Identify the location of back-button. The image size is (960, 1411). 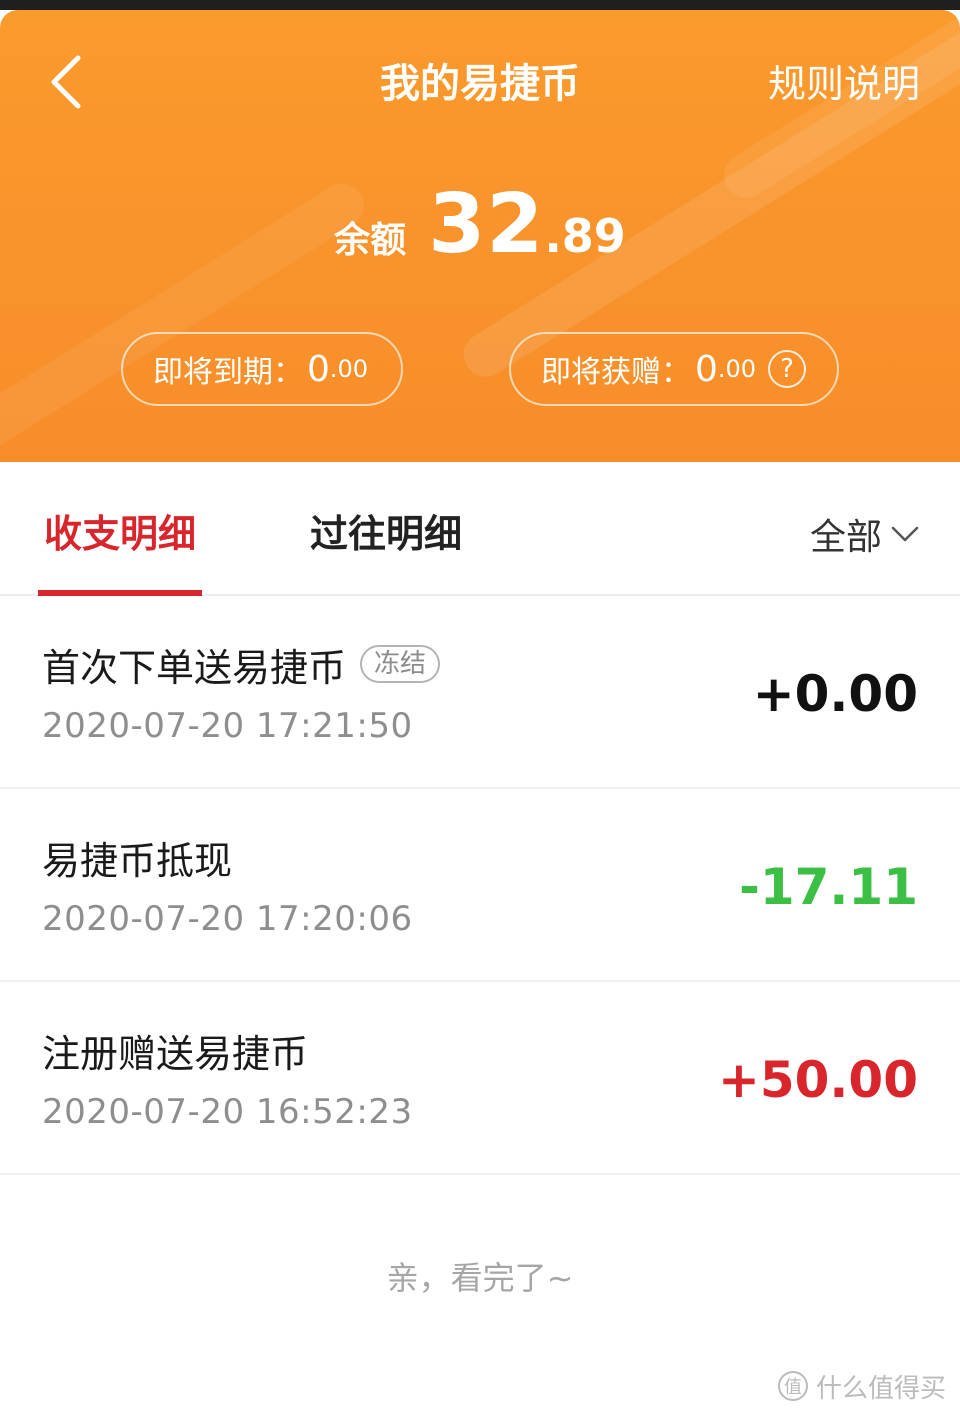
(66, 82).